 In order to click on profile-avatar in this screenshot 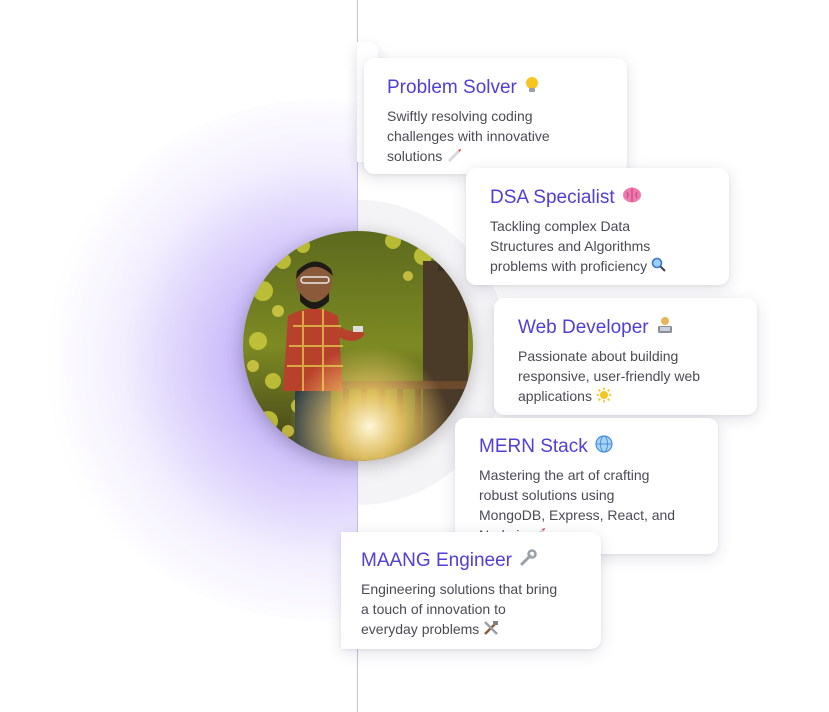, I will do `click(358, 346)`.